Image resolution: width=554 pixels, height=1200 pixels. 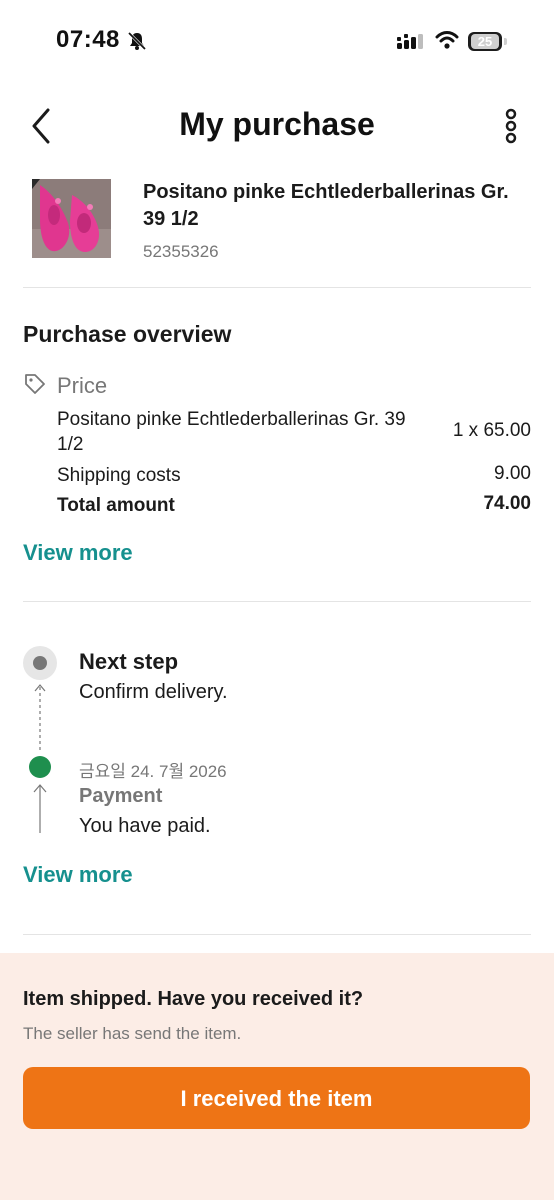 What do you see at coordinates (276, 1098) in the screenshot?
I see `received-item-button: I received the item` at bounding box center [276, 1098].